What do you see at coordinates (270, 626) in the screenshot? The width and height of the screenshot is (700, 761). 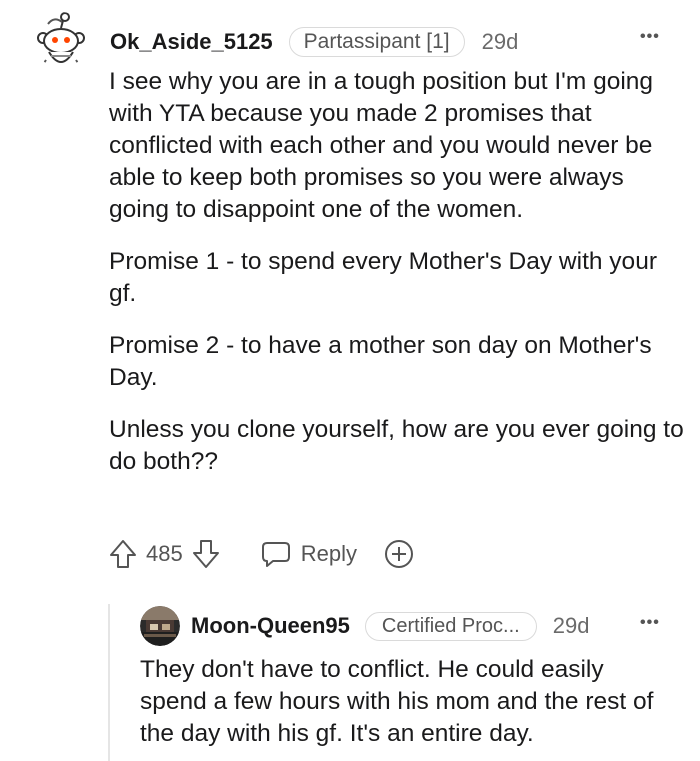 I see `username: Moon-Queen95` at bounding box center [270, 626].